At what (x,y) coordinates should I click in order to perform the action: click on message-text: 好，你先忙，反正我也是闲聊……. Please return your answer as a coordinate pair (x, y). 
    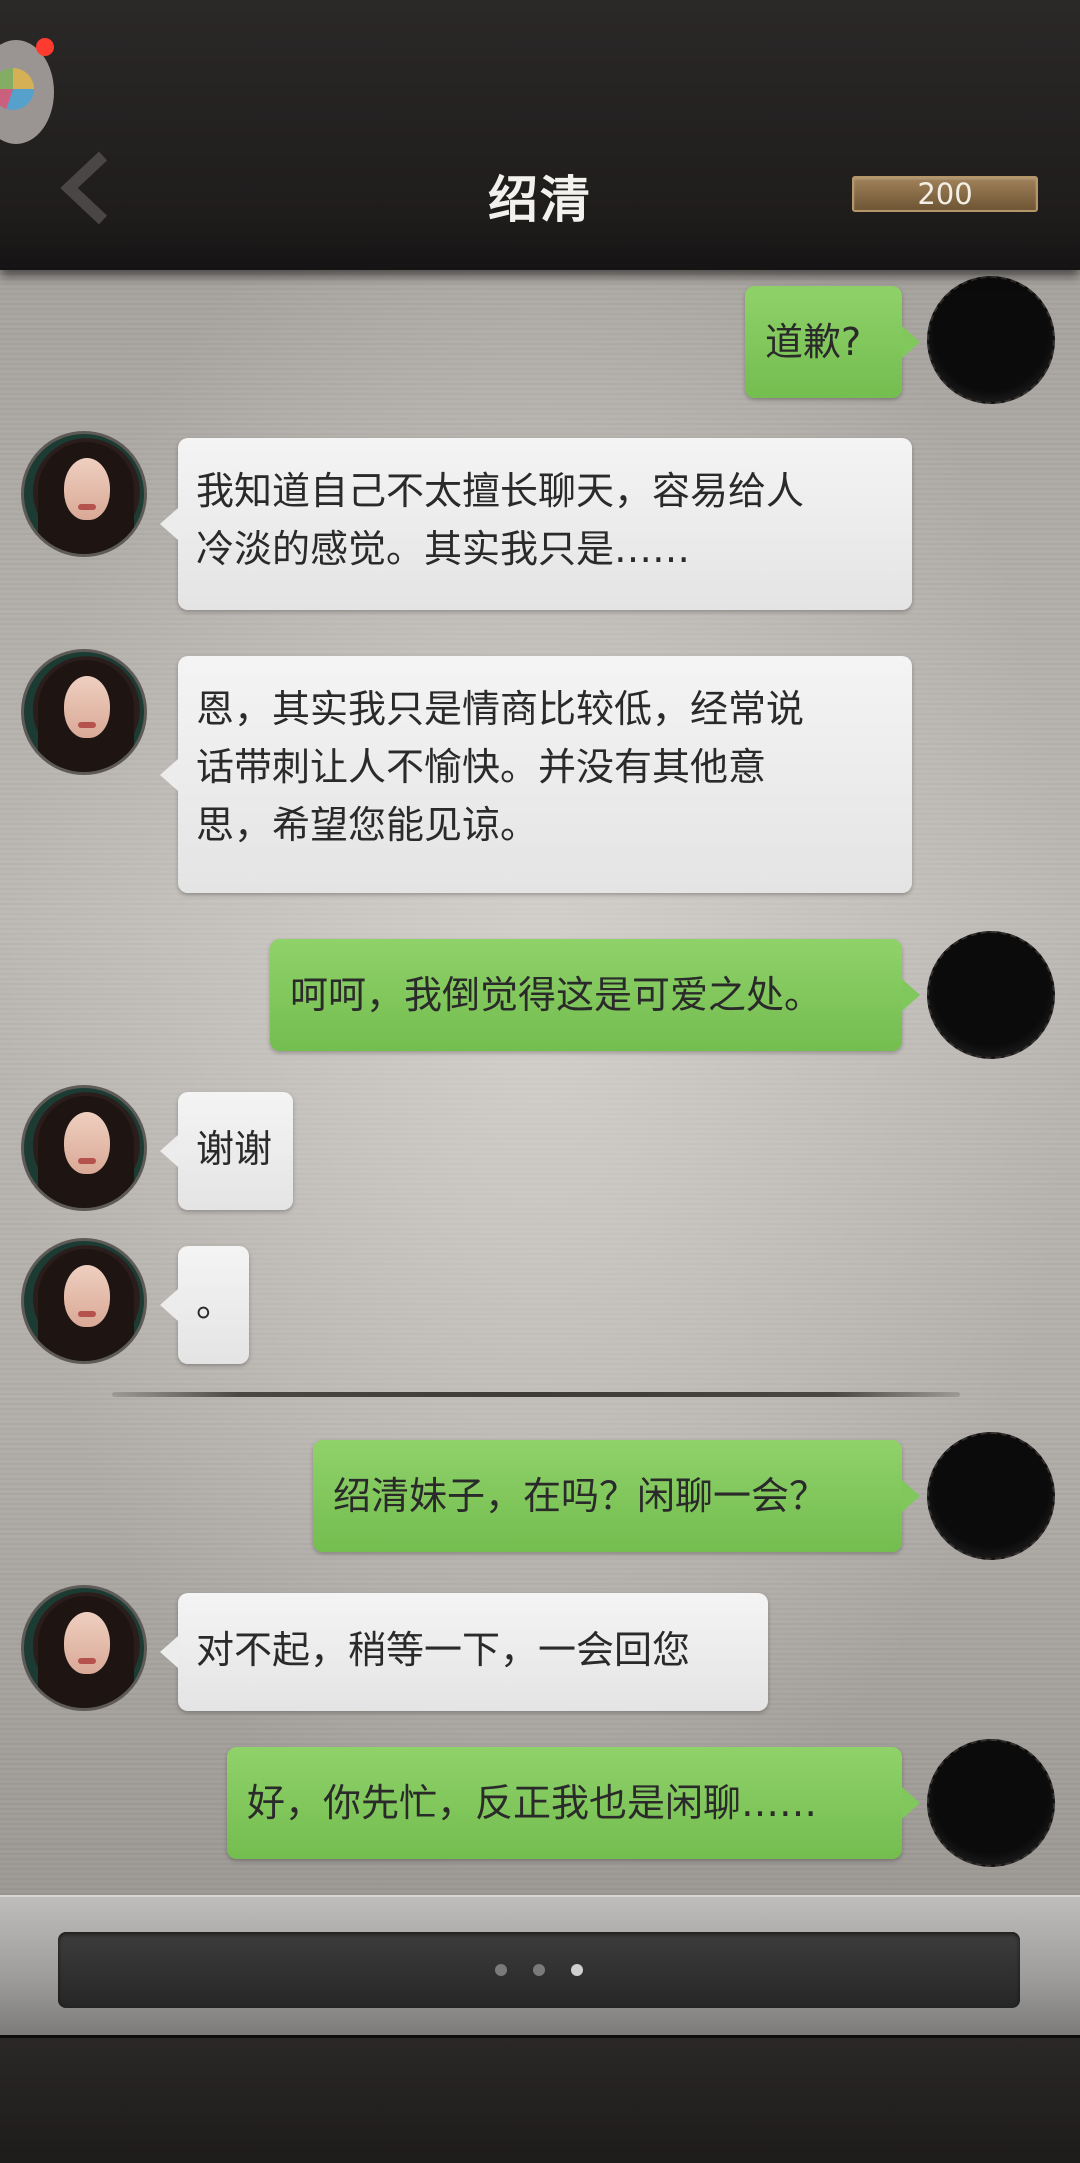
    Looking at the image, I should click on (532, 1803).